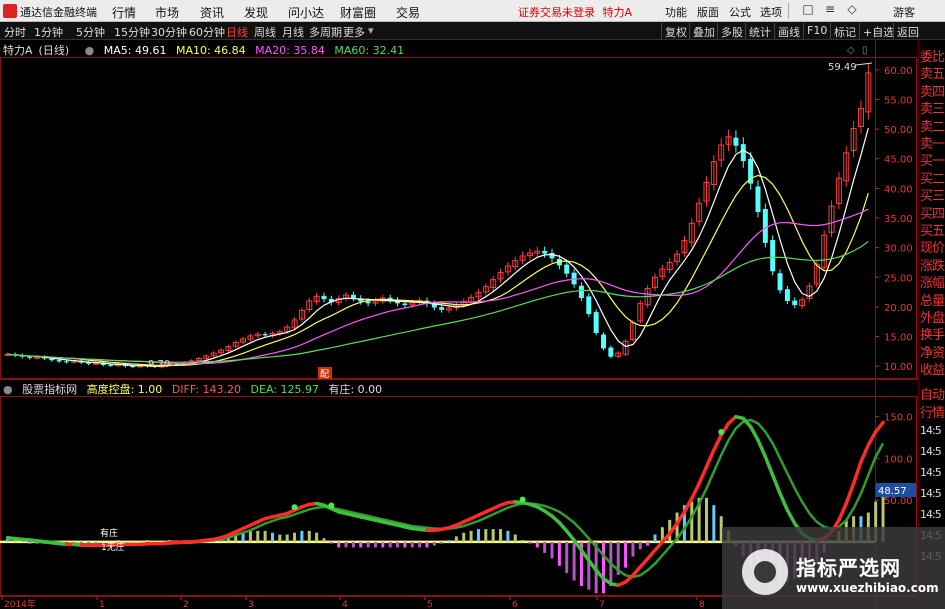 The width and height of the screenshot is (945, 609). Describe the element at coordinates (251, 604) in the screenshot. I see `time-tick-label: 3` at that location.